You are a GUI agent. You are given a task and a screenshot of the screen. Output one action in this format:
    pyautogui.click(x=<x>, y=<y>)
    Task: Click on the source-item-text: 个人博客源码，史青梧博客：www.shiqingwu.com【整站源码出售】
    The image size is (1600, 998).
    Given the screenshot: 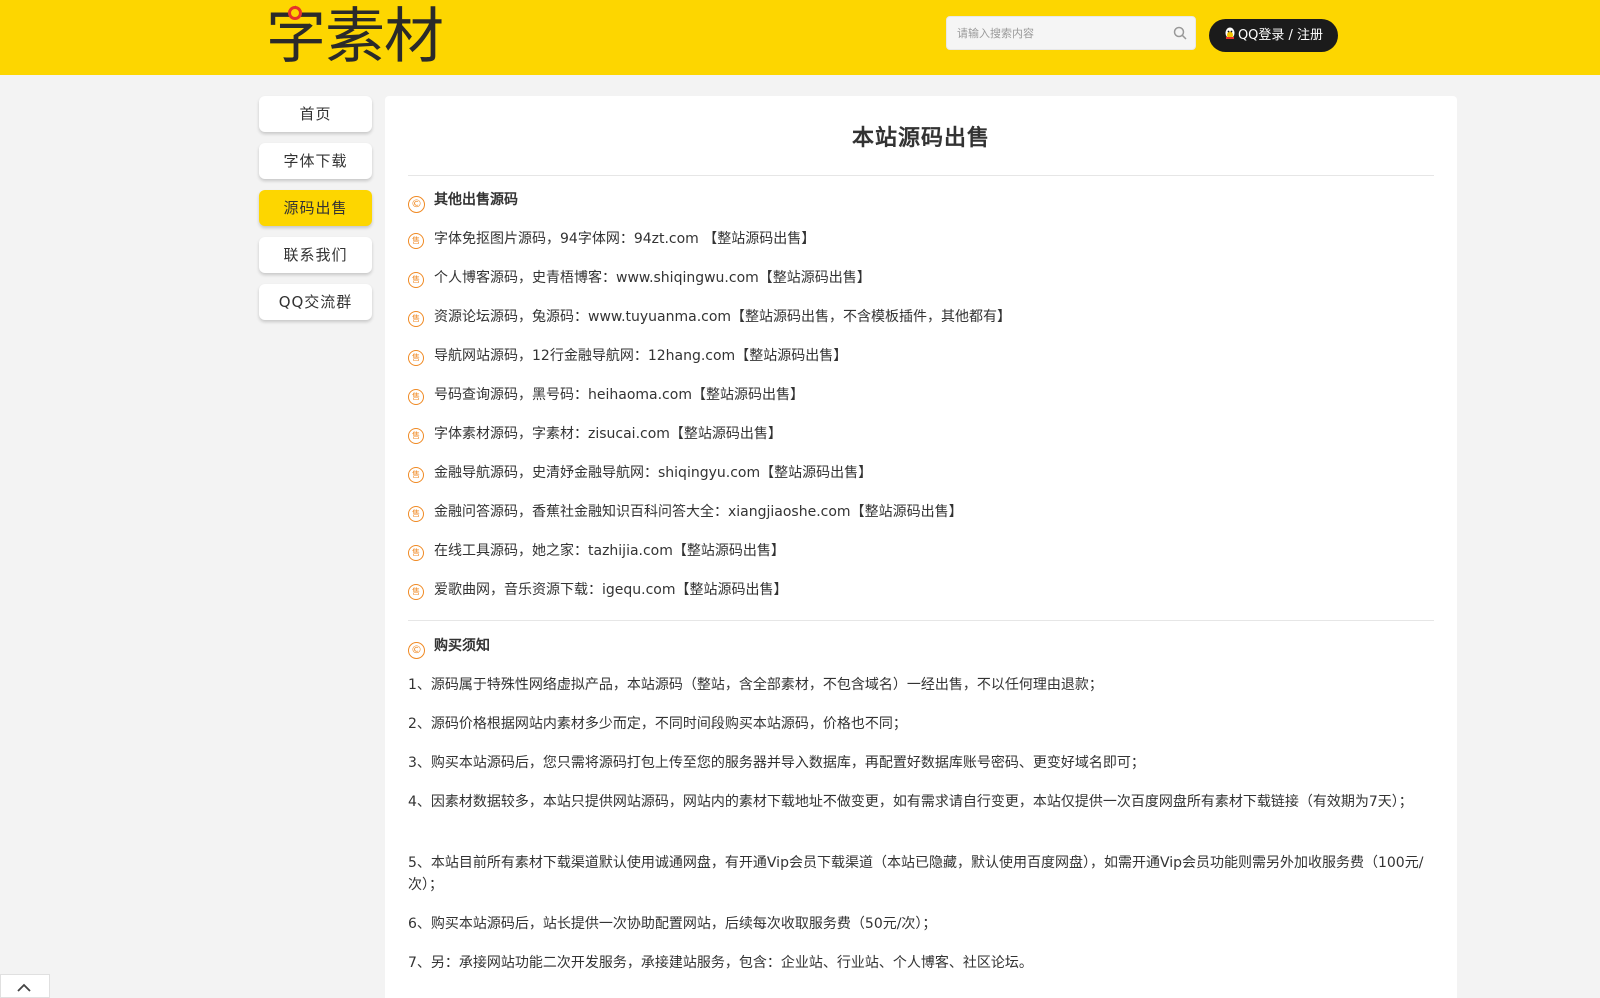 What is the action you would take?
    pyautogui.click(x=652, y=278)
    